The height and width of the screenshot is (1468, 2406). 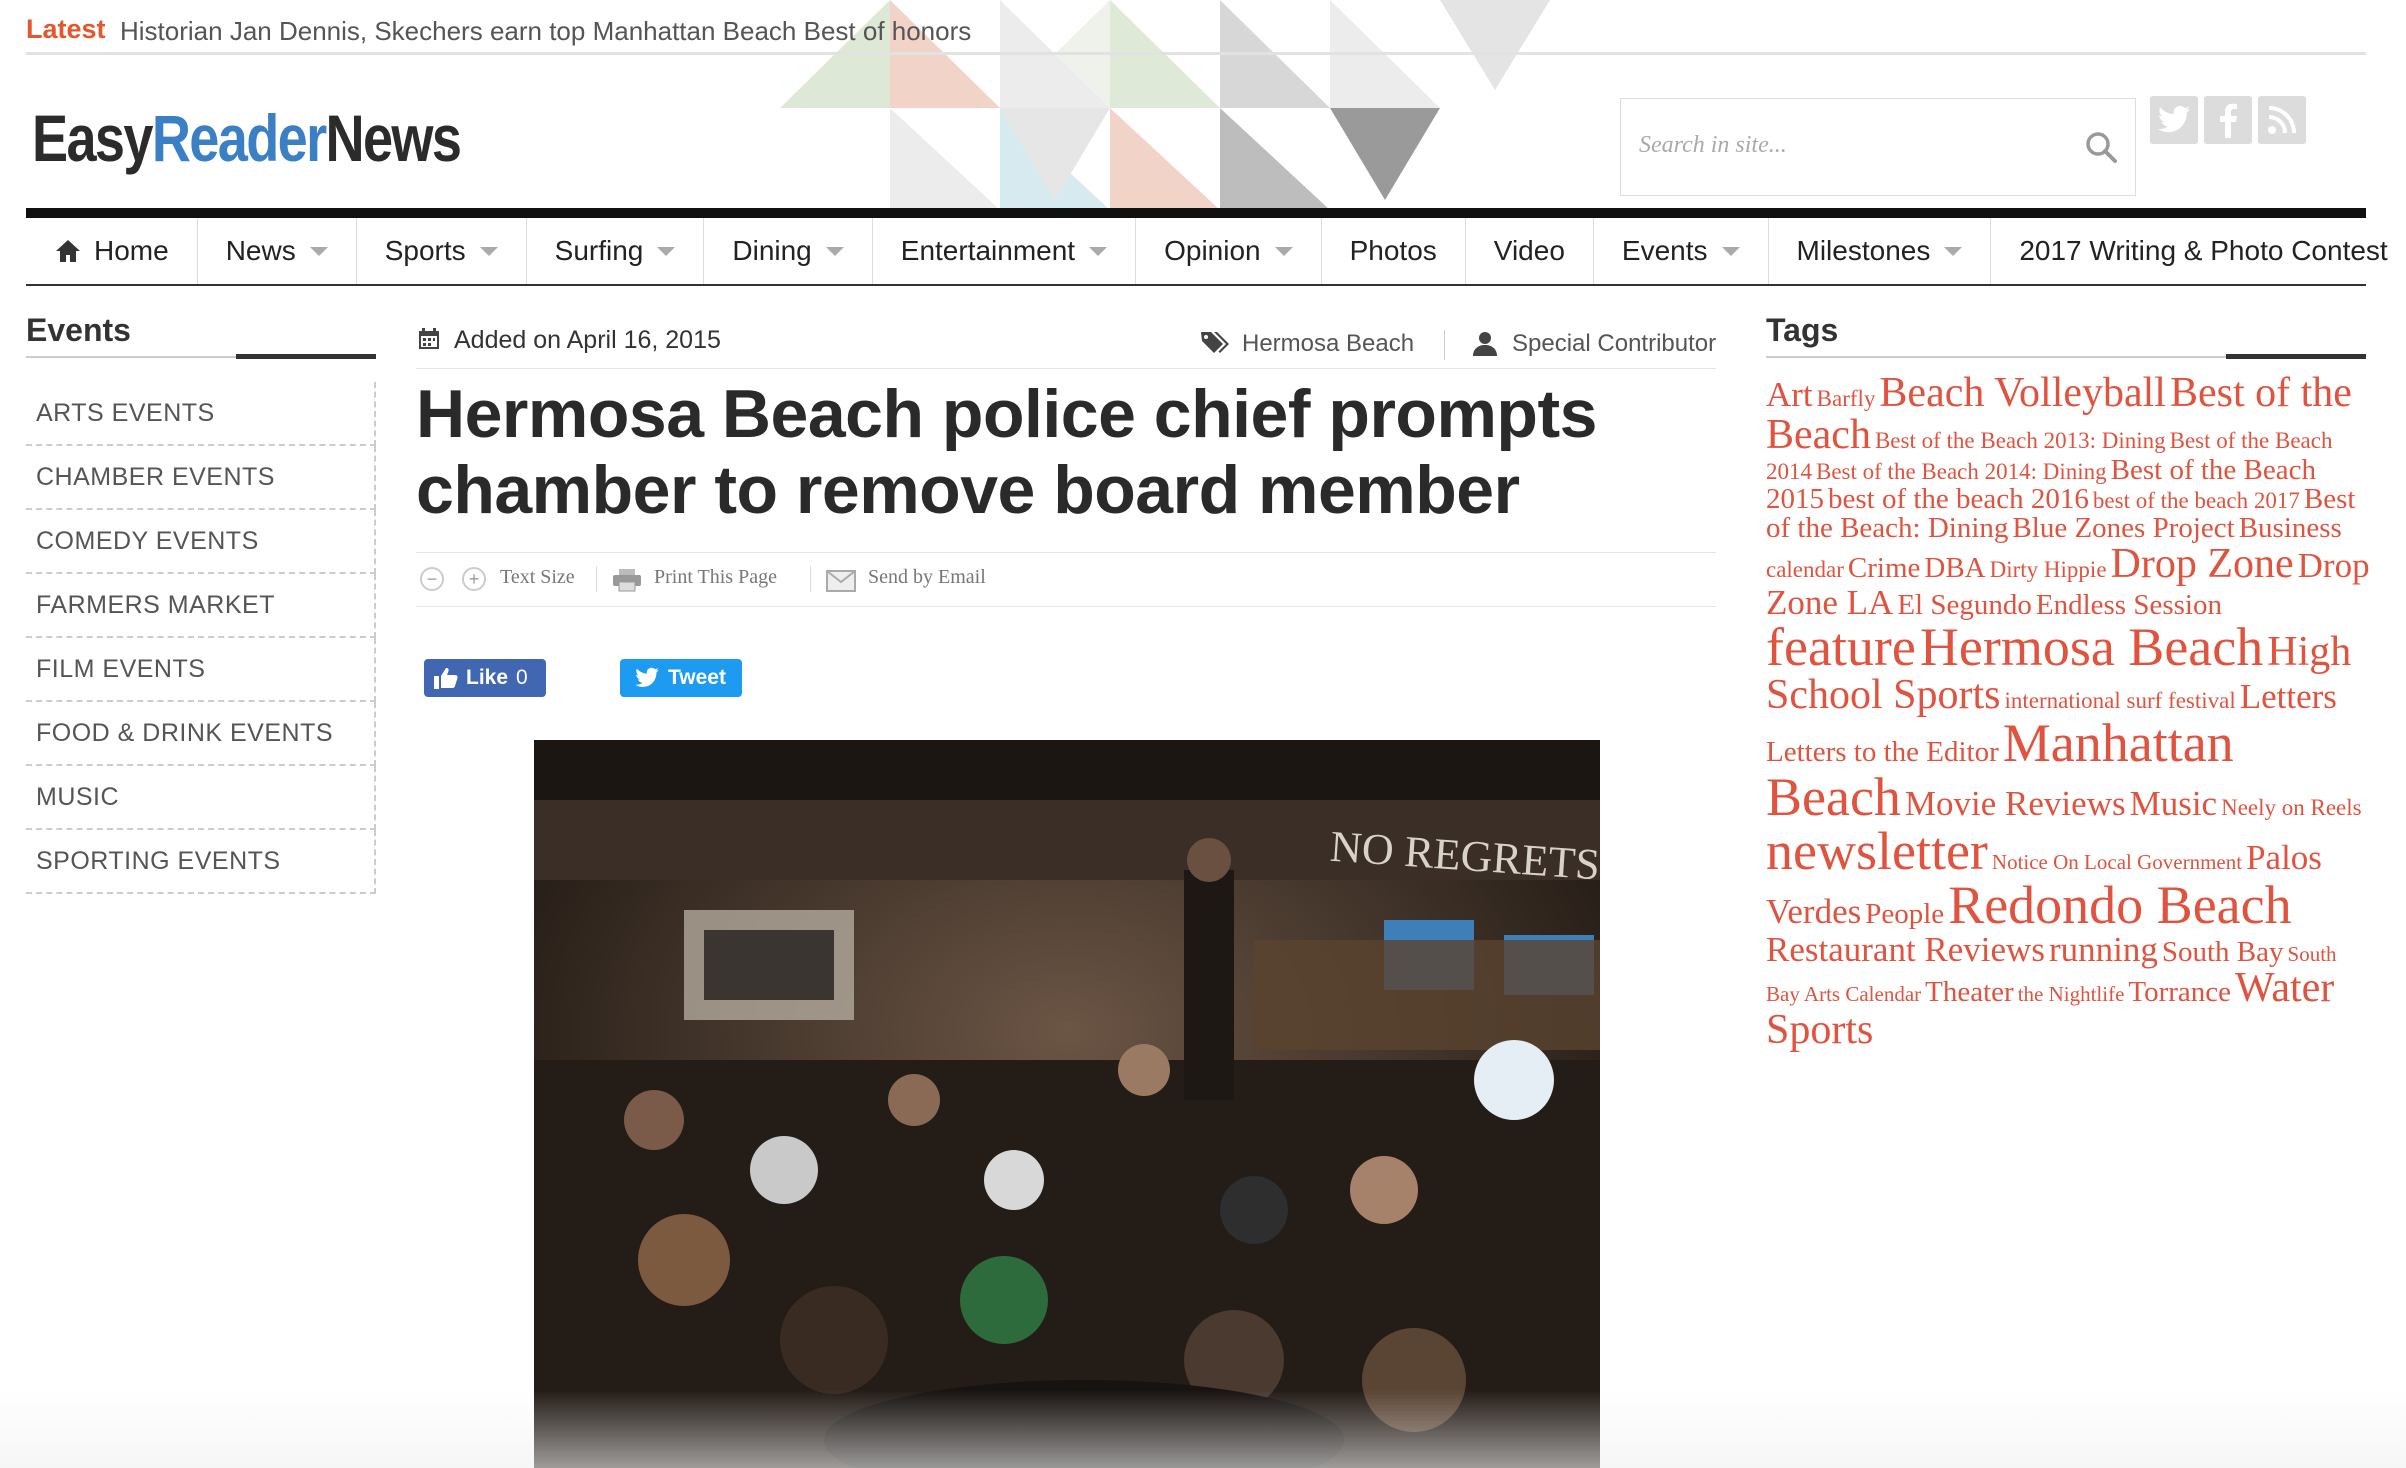 What do you see at coordinates (1969, 992) in the screenshot?
I see `tag-link: Theater` at bounding box center [1969, 992].